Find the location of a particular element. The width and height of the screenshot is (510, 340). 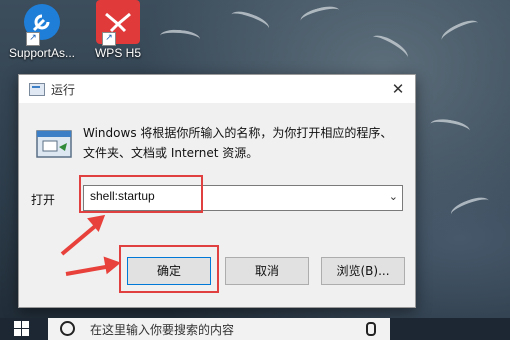

desktop-icon-wps-h5: ↗ WPS H5 is located at coordinates (118, 30).